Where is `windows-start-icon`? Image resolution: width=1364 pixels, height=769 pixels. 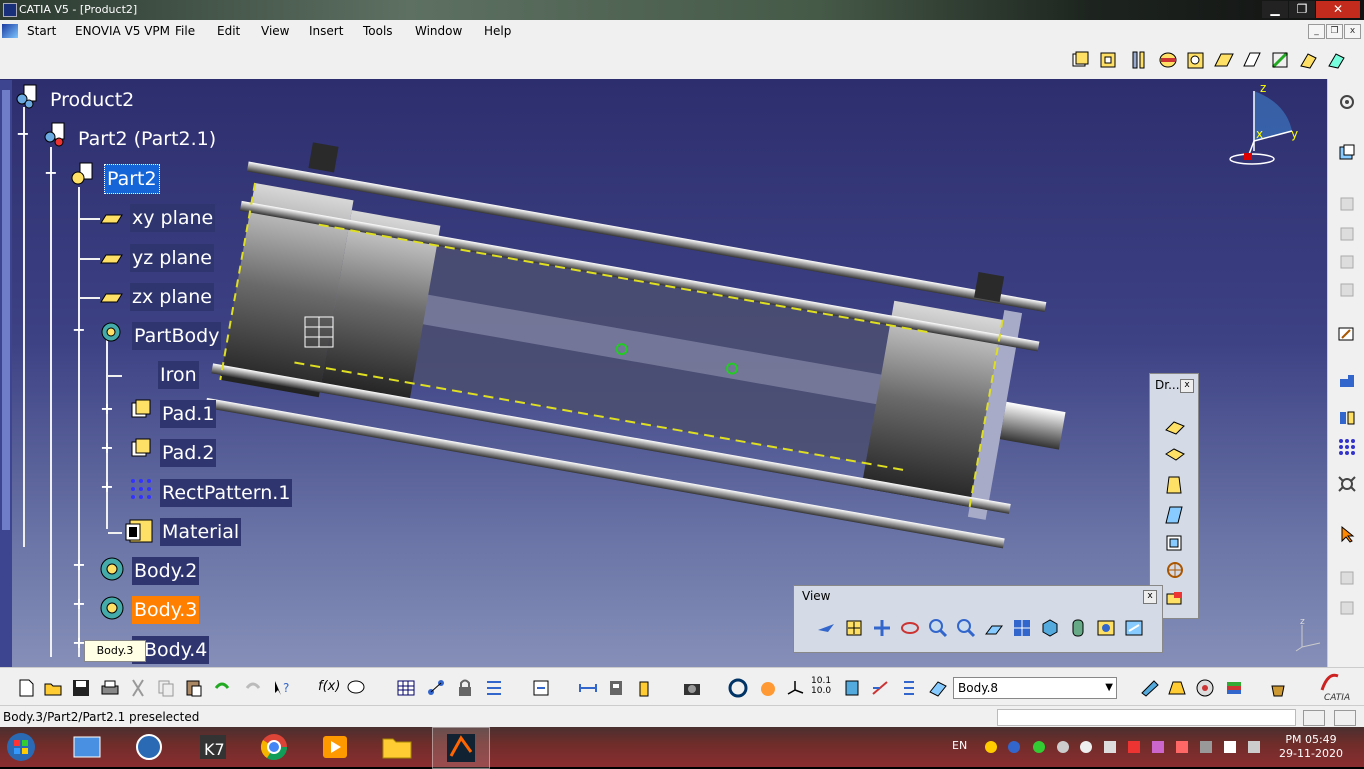
windows-start-icon is located at coordinates (21, 747).